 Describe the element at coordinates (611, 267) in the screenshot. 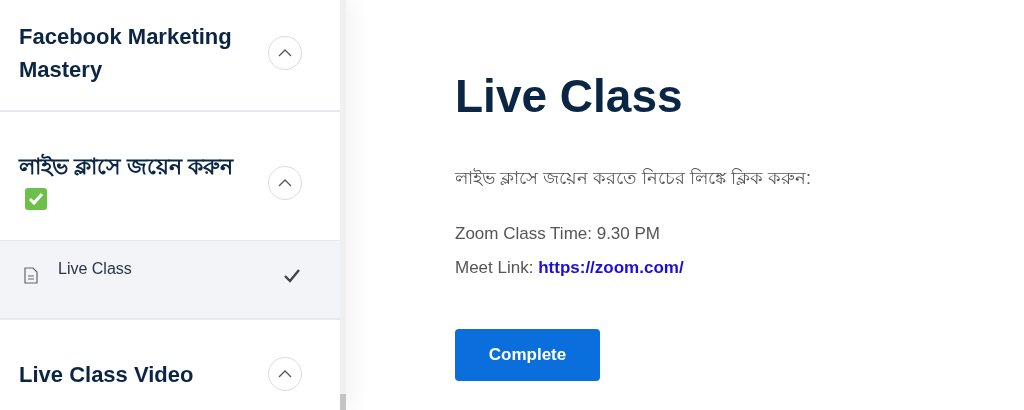

I see `meet-link: https://zoom.com/` at that location.